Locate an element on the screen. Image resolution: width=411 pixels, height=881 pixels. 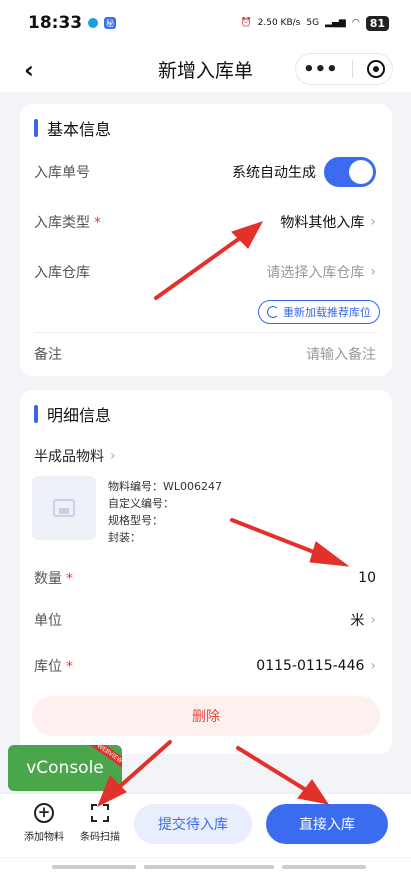
scan-icon is located at coordinates (100, 813).